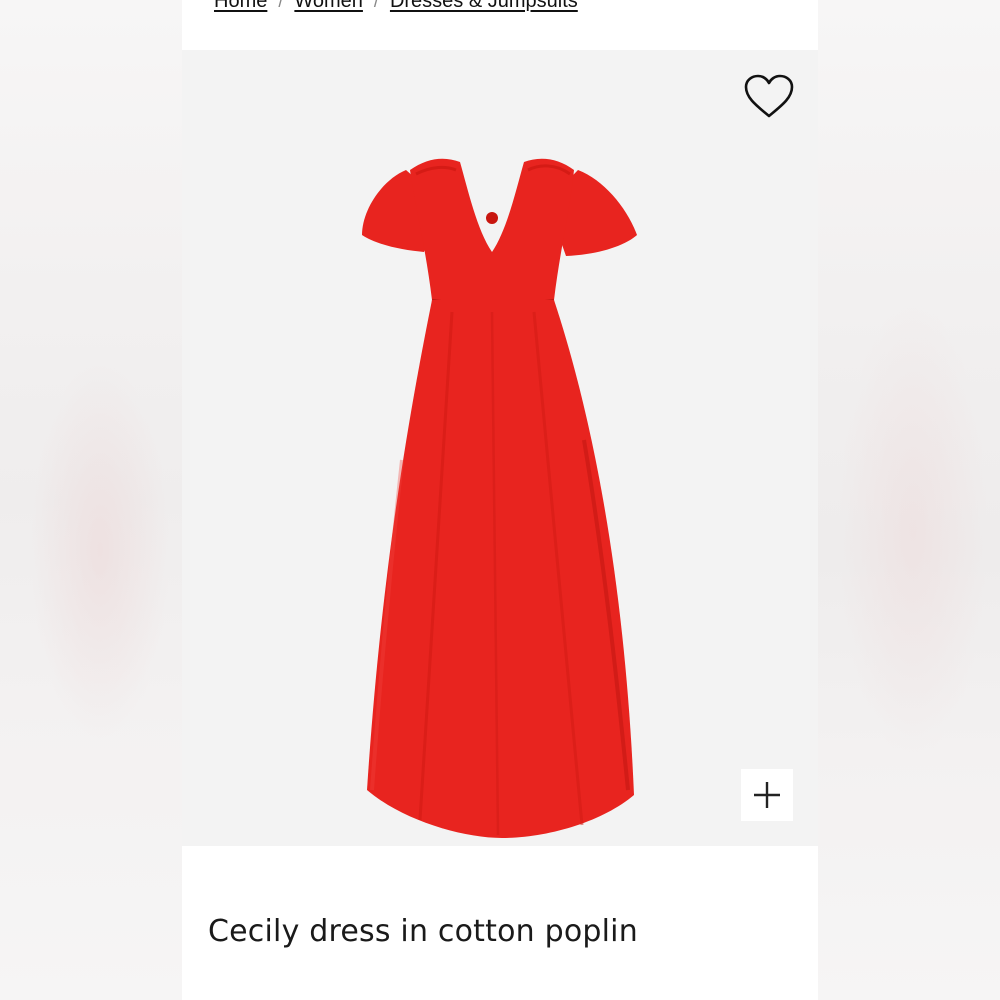  I want to click on product-title: Cecily dress in cotton poplin, so click(423, 931).